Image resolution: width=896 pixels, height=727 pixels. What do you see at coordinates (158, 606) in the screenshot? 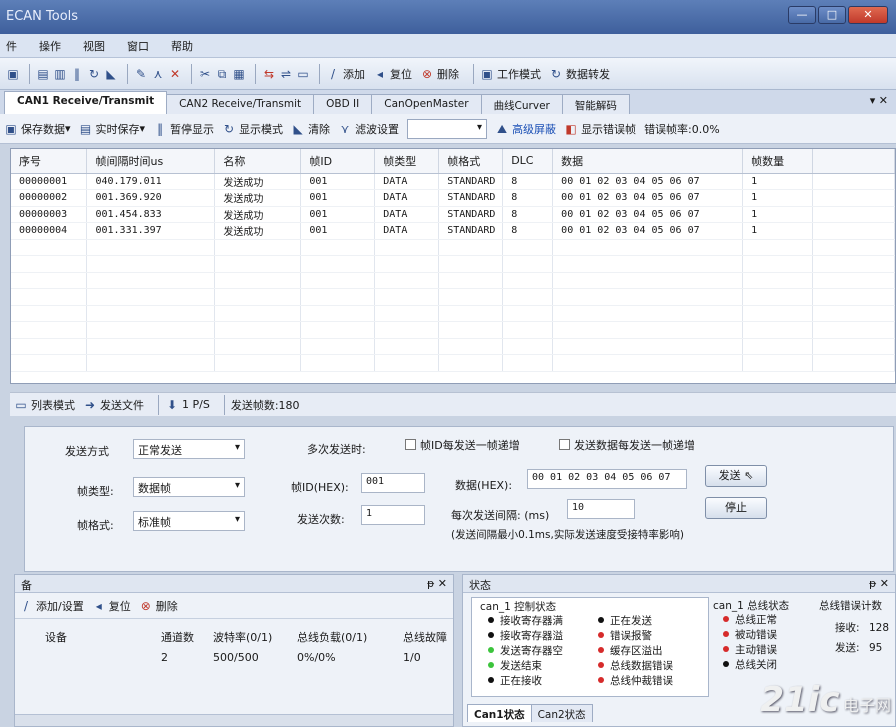
I see `device-delete-button: ⊗ 删除` at bounding box center [158, 606].